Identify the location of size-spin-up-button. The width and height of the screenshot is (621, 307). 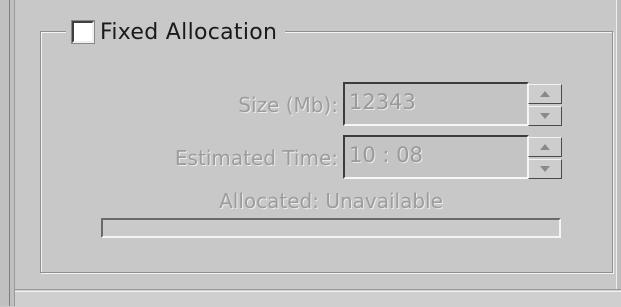
(545, 94).